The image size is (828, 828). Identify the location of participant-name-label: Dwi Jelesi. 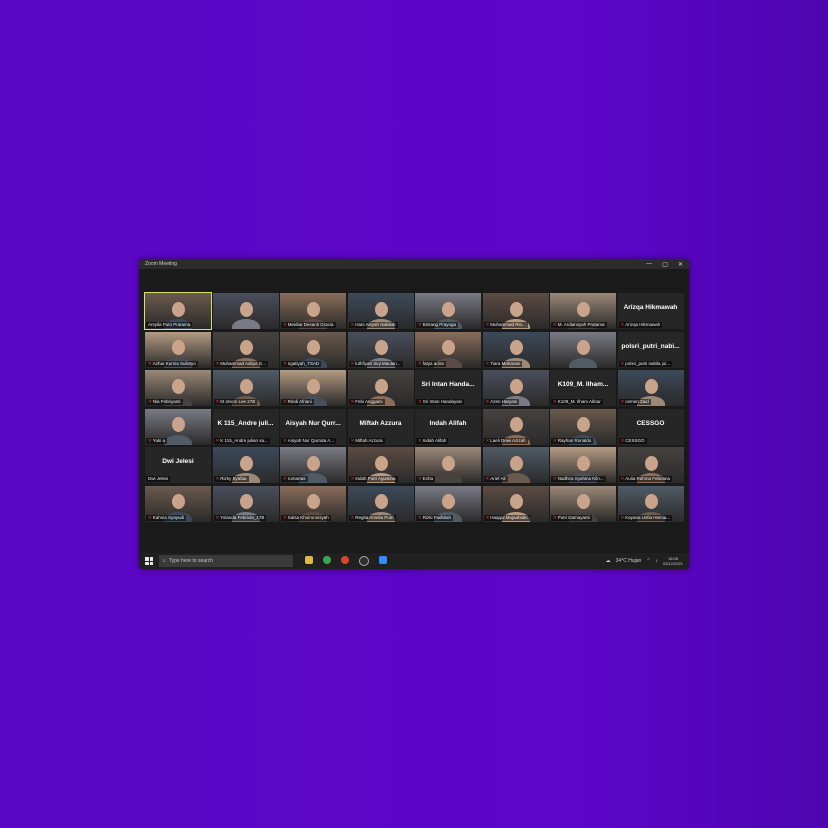
(158, 479).